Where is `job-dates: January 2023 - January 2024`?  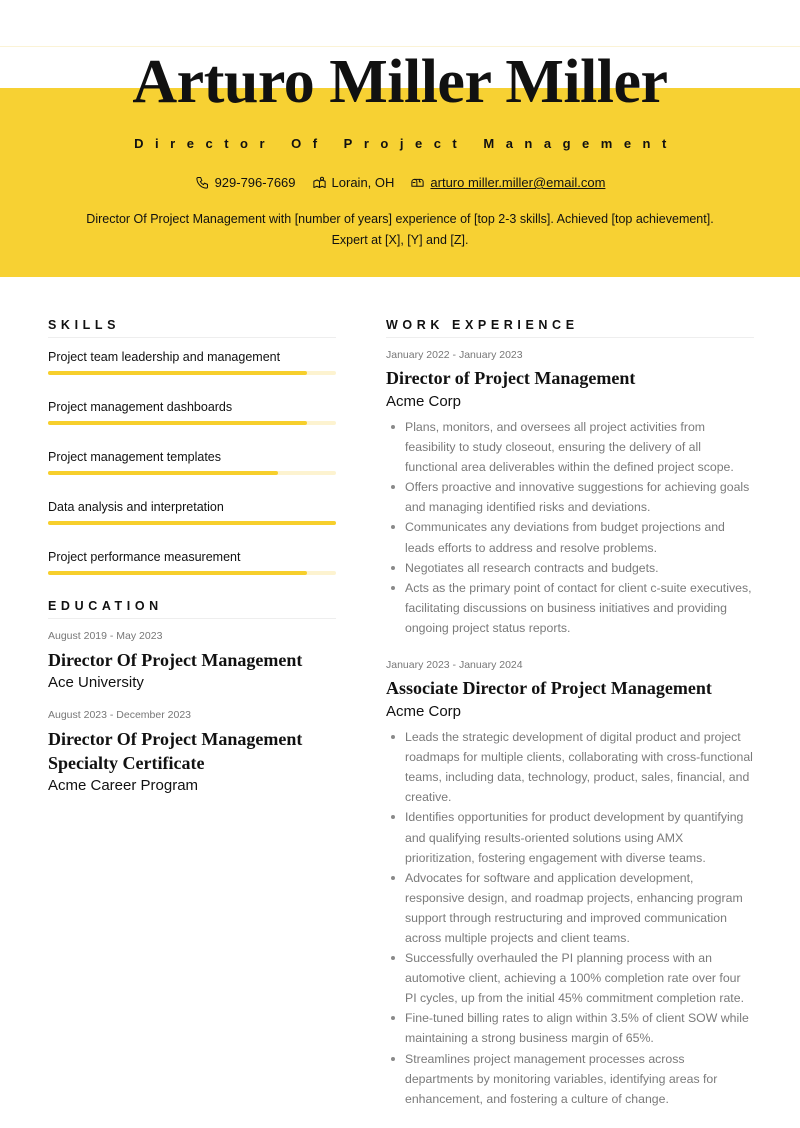
job-dates: January 2023 - January 2024 is located at coordinates (454, 665).